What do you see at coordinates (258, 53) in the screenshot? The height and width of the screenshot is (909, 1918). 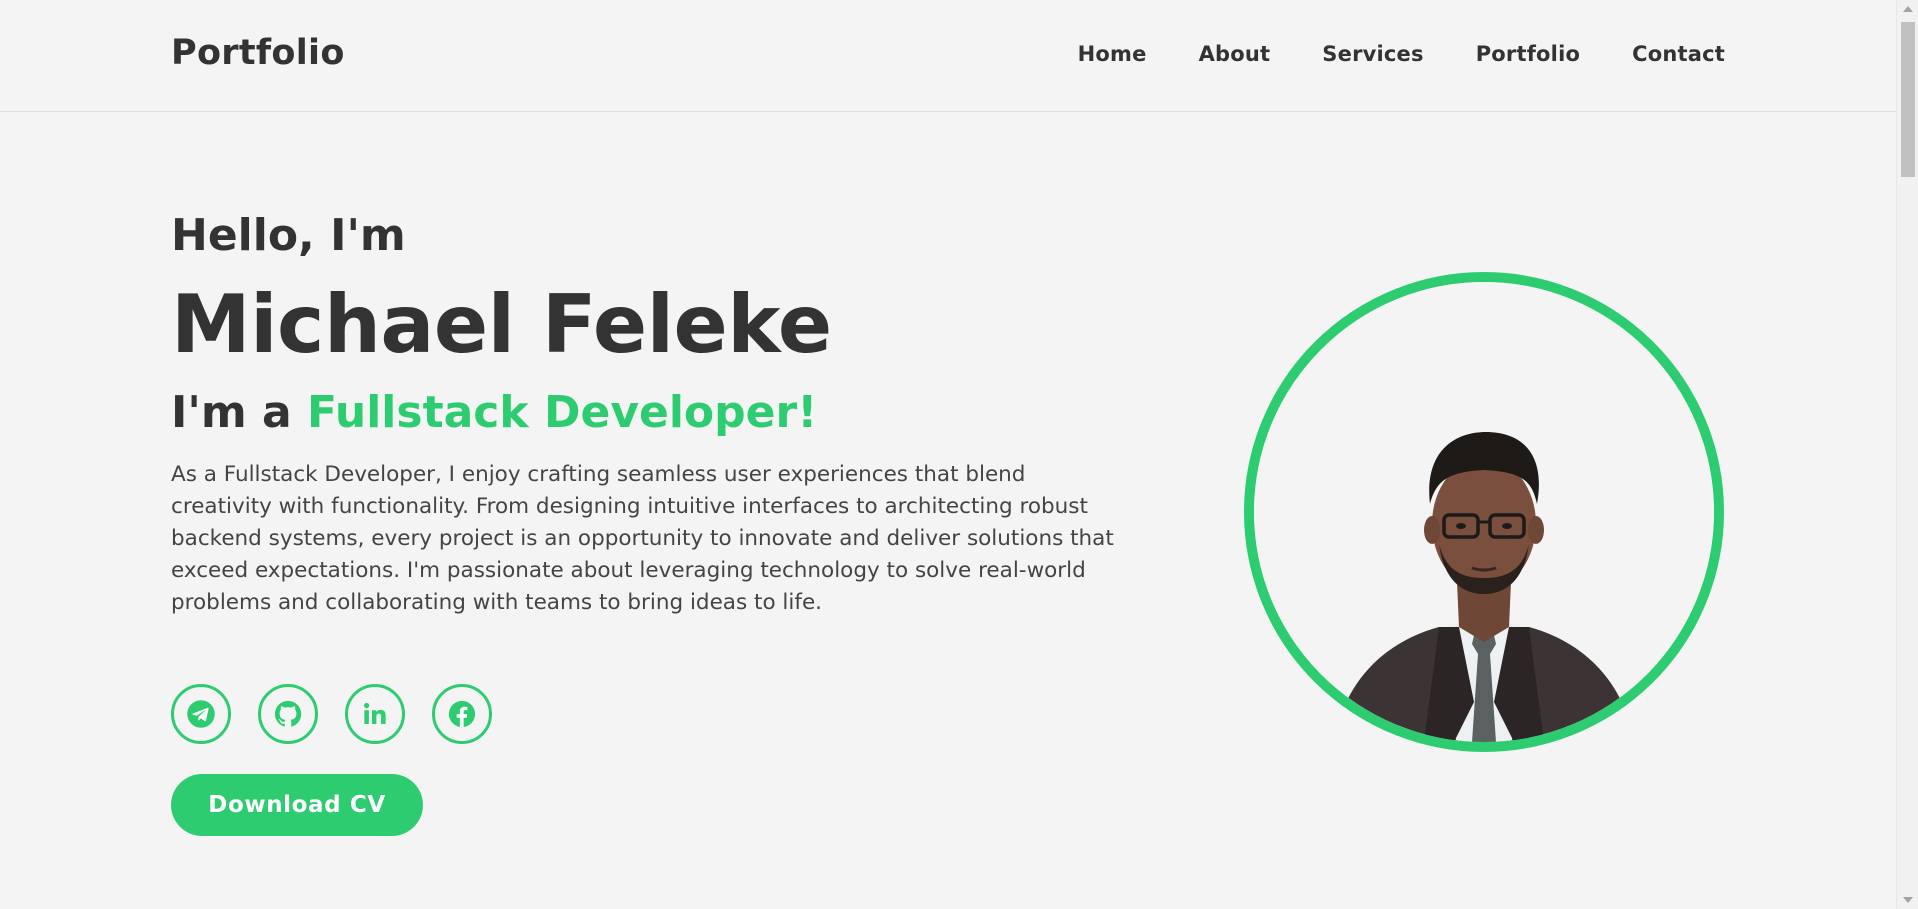 I see `site-logo: Portfolio` at bounding box center [258, 53].